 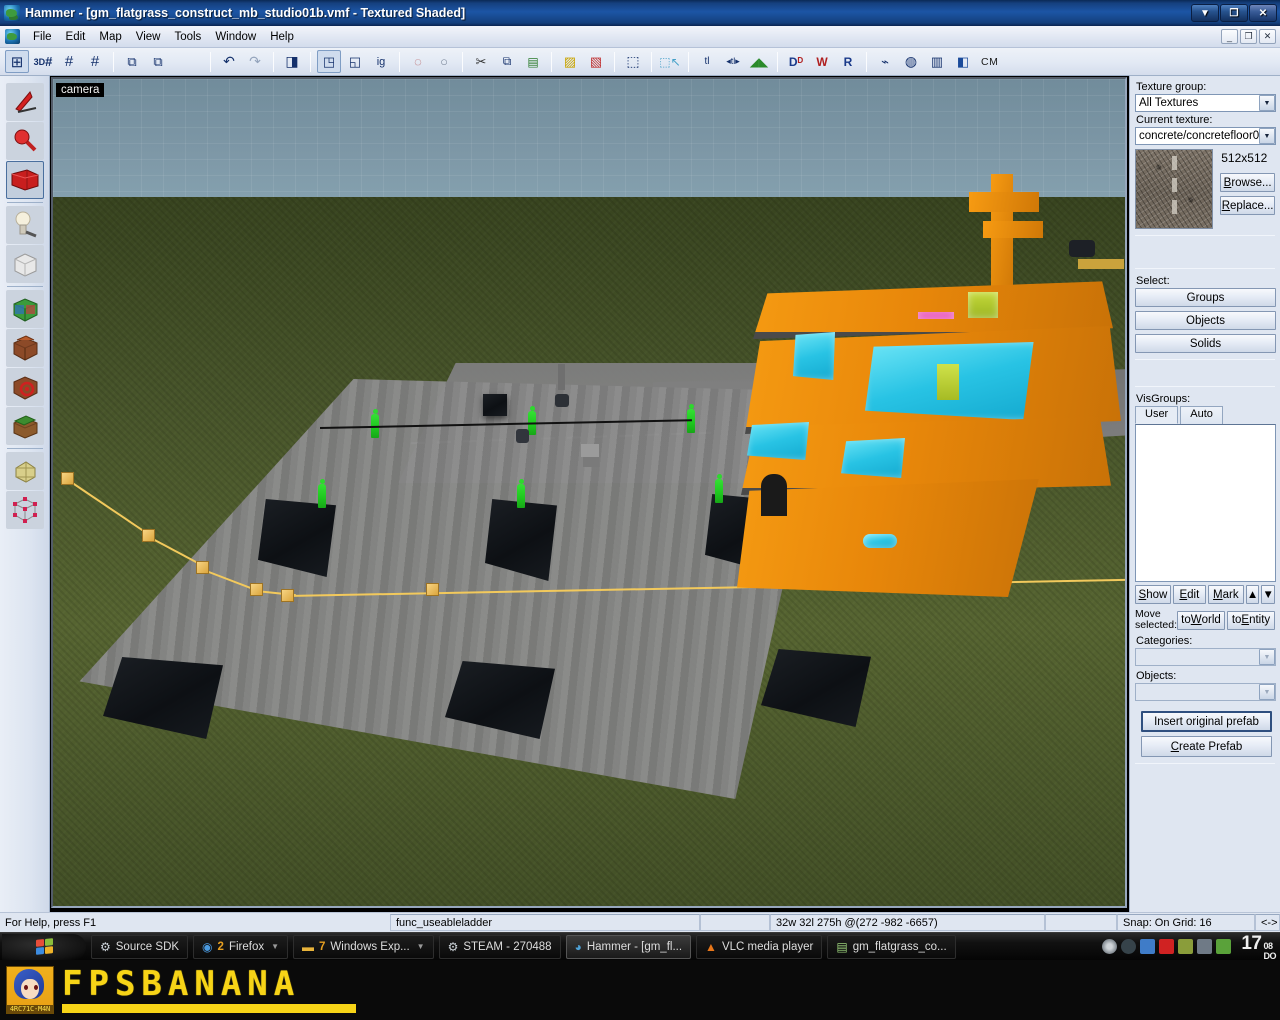 What do you see at coordinates (1205, 297) in the screenshot?
I see `select-groups-button: Groups` at bounding box center [1205, 297].